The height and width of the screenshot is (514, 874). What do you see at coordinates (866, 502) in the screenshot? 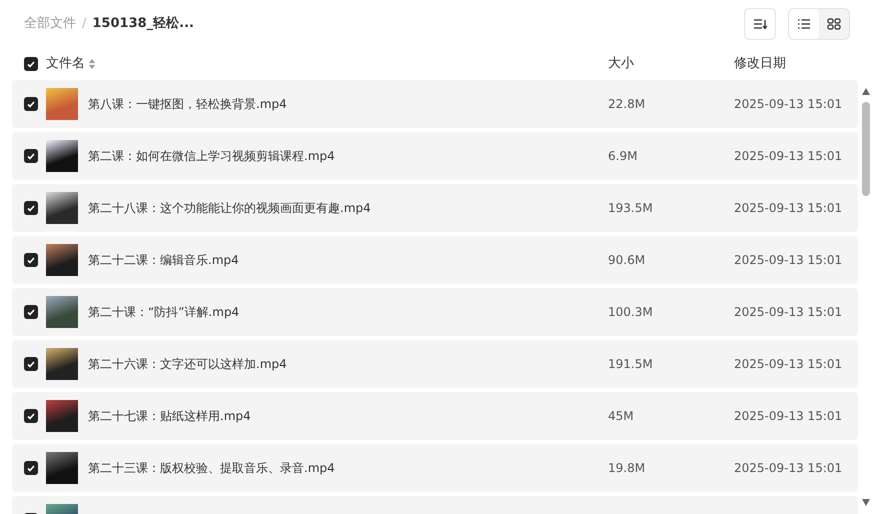
I see `scroll-down-icon` at bounding box center [866, 502].